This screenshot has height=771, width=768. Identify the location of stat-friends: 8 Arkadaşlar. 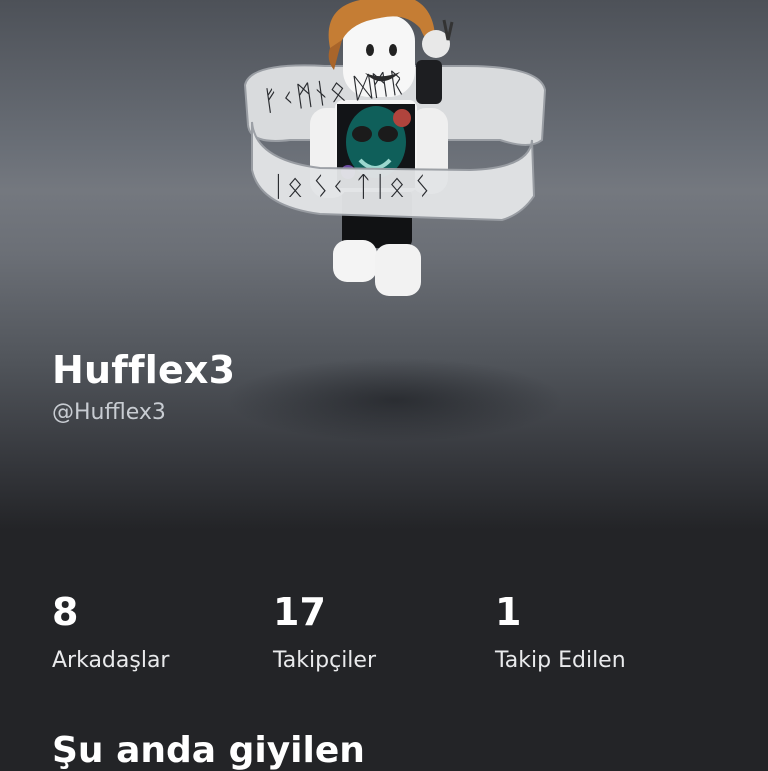
(110, 631).